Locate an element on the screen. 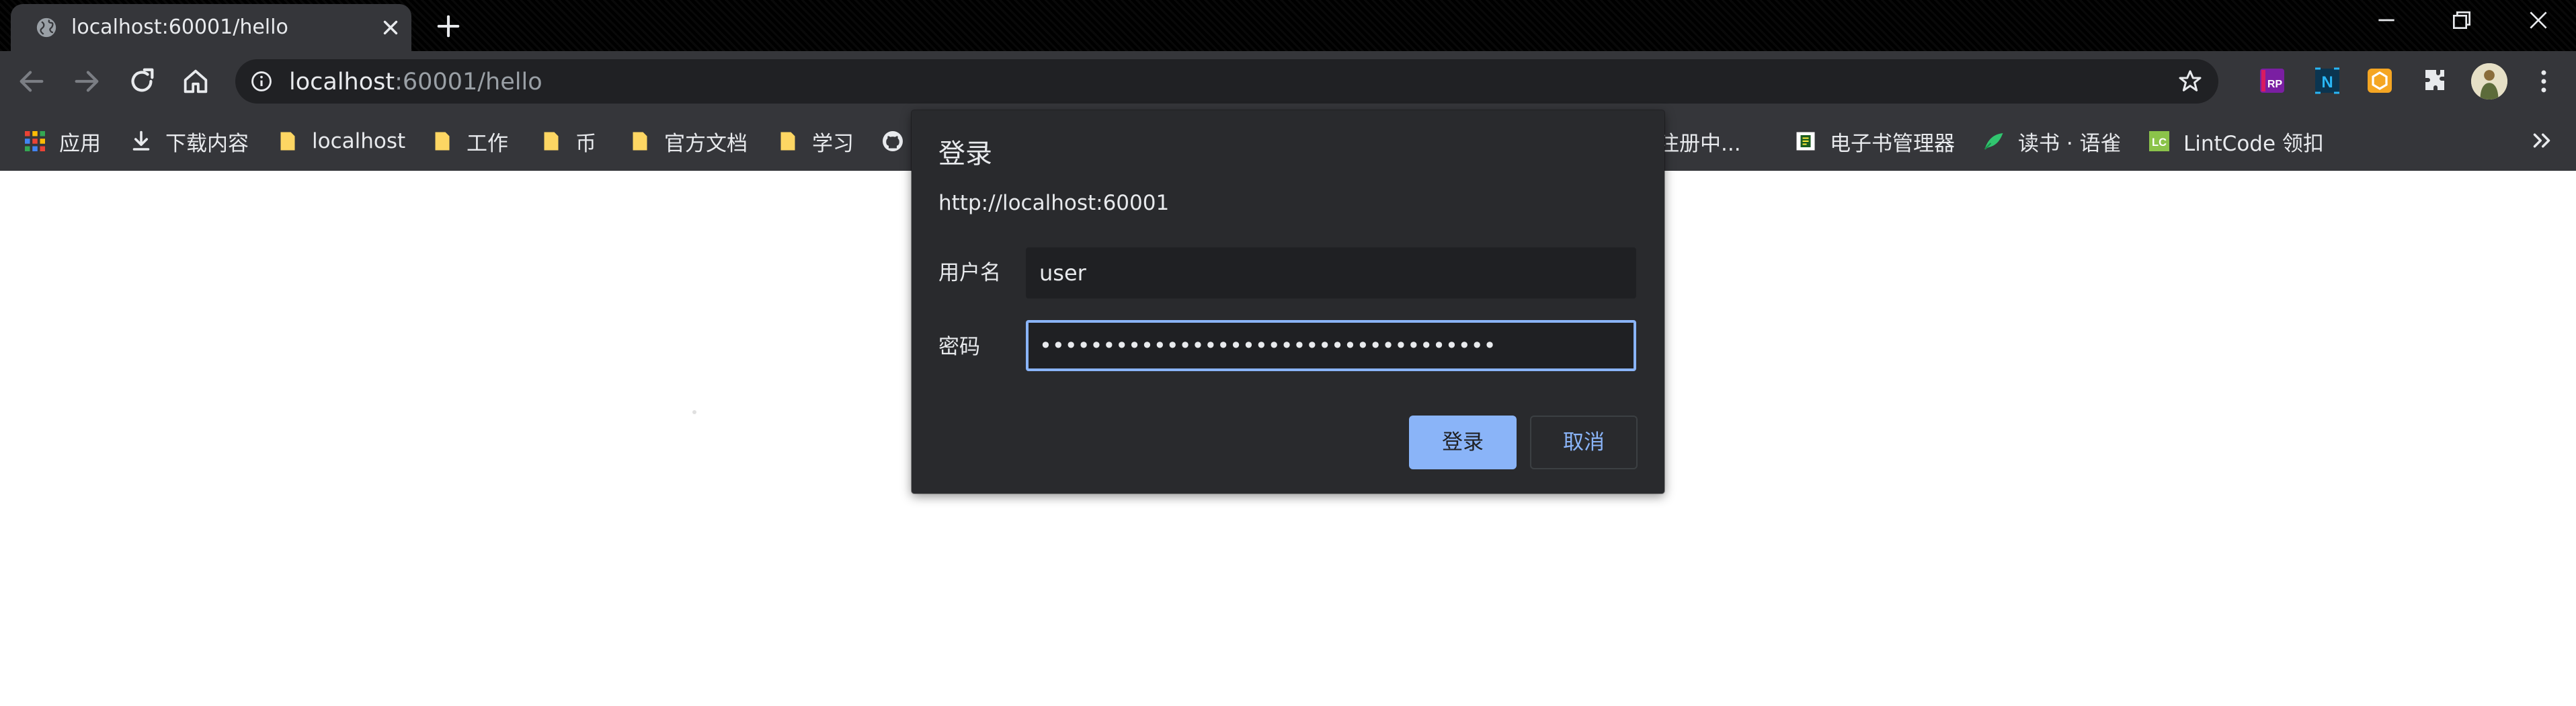  bookmark-folder-localhost: localhost is located at coordinates (340, 141).